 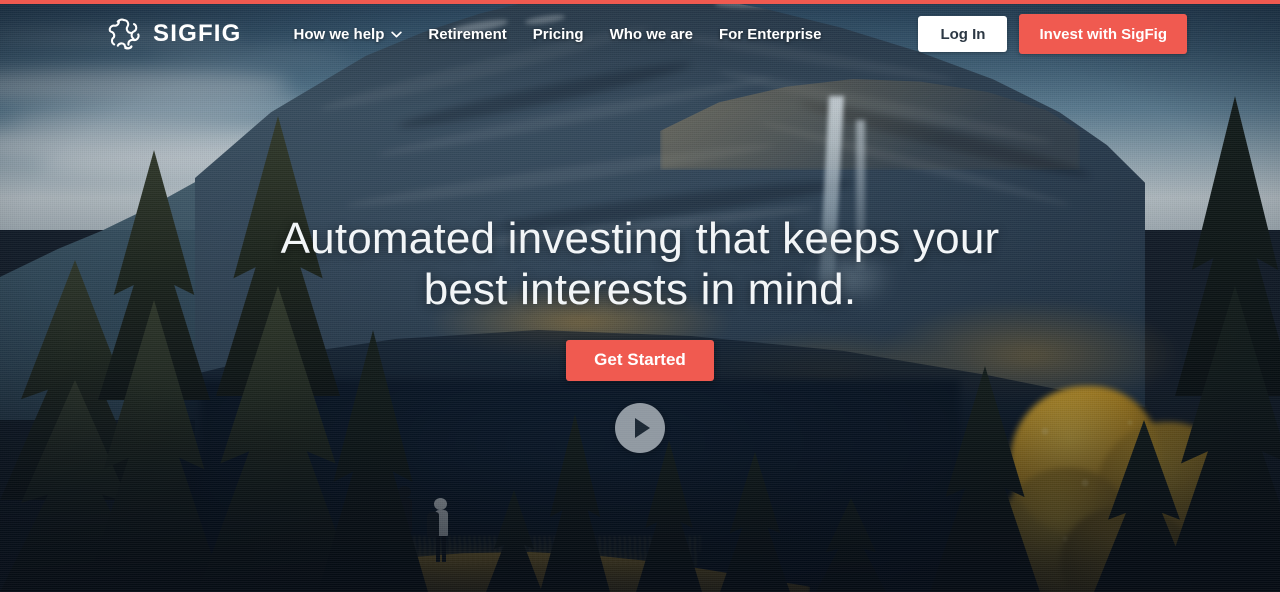 What do you see at coordinates (397, 34) in the screenshot?
I see `chevron-down-icon` at bounding box center [397, 34].